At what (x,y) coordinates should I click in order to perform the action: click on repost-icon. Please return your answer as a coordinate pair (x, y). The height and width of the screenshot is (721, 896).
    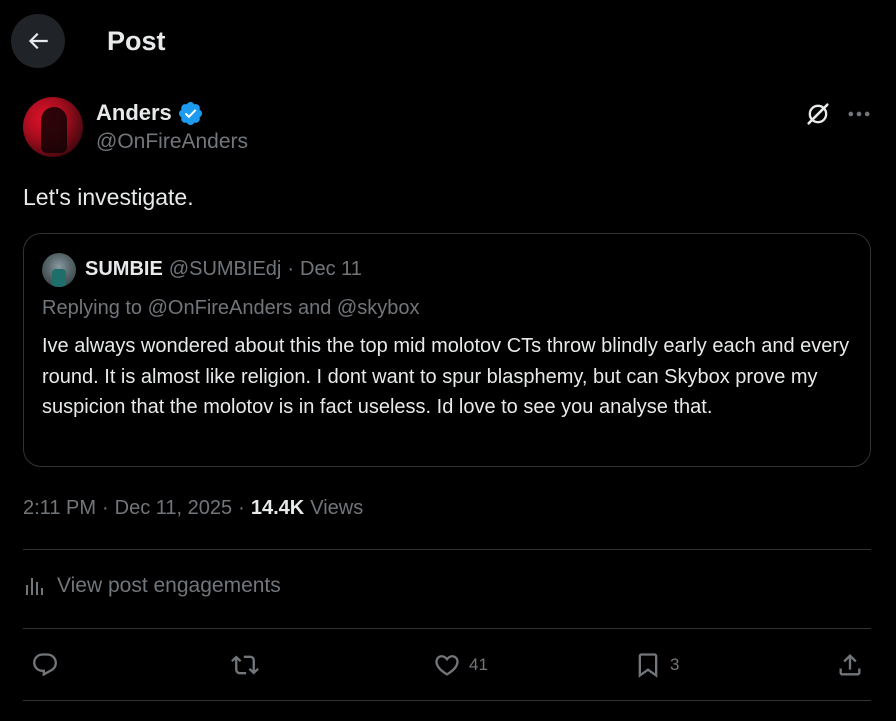
    Looking at the image, I should click on (245, 665).